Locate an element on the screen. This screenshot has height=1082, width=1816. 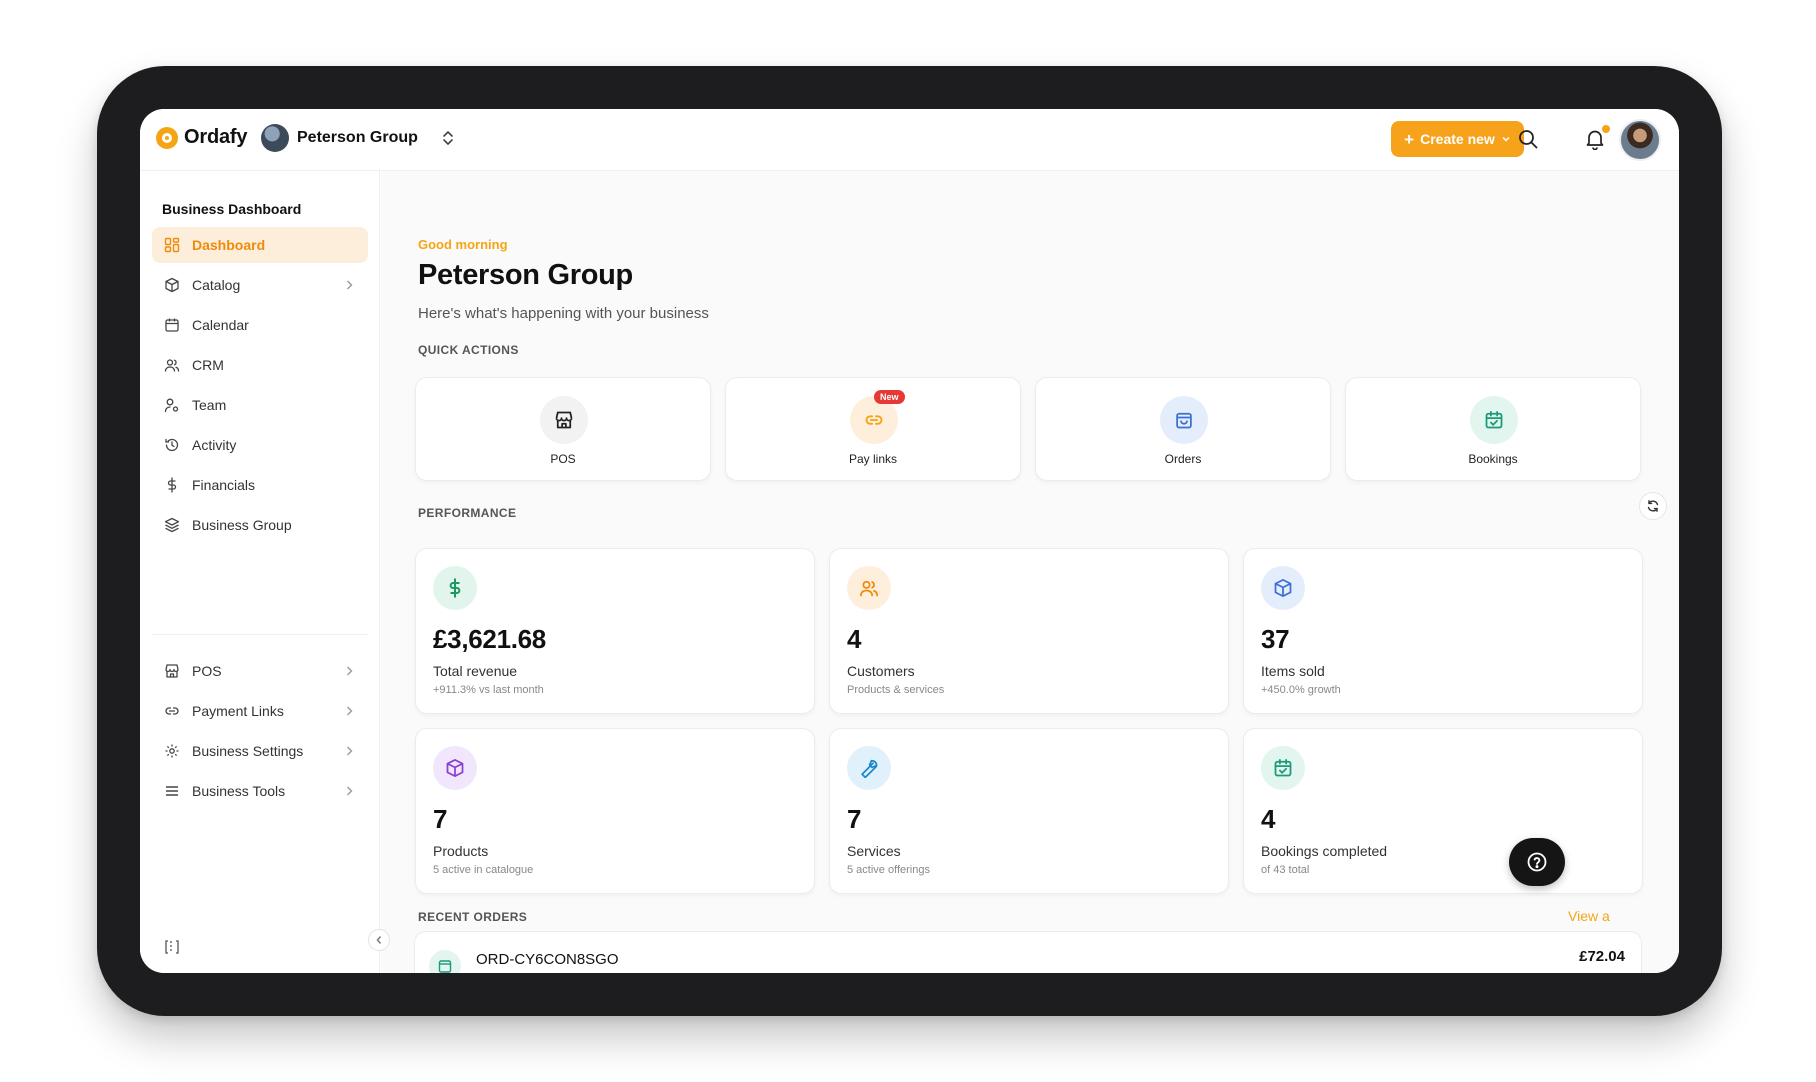
sidebar-item-activity: Activity is located at coordinates (260, 445).